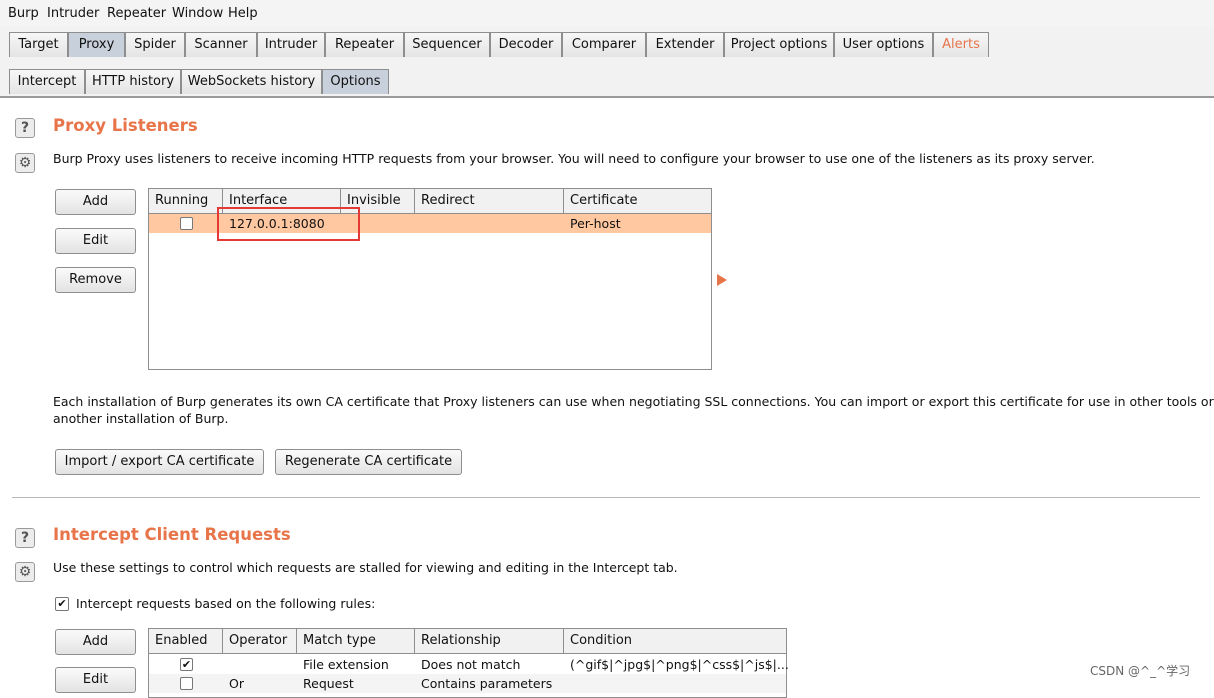 The height and width of the screenshot is (698, 1214). What do you see at coordinates (186, 664) in the screenshot?
I see `enabled-checkbox: ✔` at bounding box center [186, 664].